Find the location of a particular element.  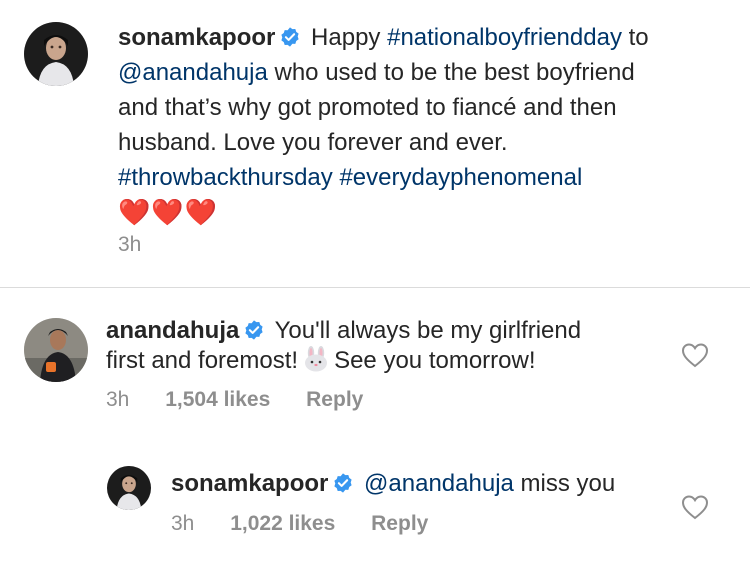

reply-avatar-sonamkapoor is located at coordinates (129, 488).